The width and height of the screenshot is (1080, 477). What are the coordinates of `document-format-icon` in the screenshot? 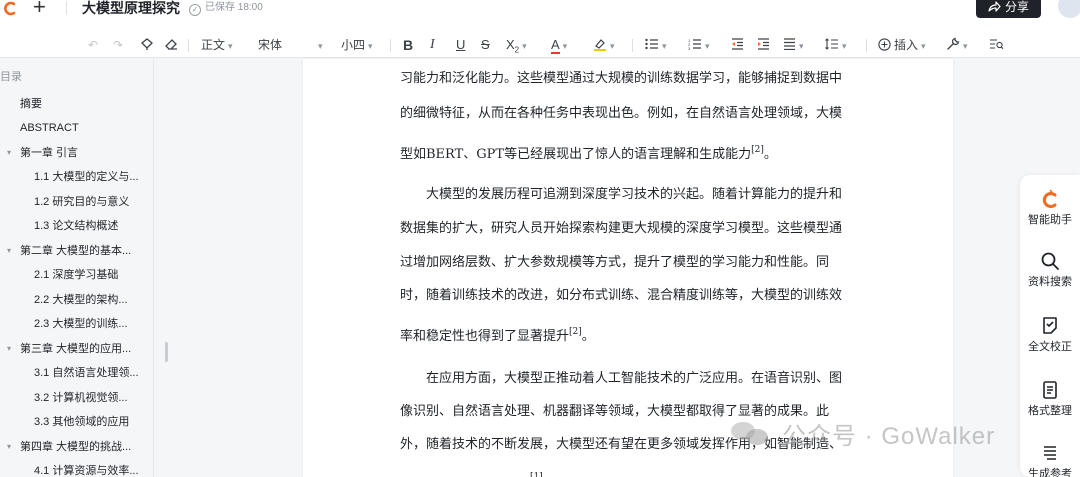 It's located at (1050, 390).